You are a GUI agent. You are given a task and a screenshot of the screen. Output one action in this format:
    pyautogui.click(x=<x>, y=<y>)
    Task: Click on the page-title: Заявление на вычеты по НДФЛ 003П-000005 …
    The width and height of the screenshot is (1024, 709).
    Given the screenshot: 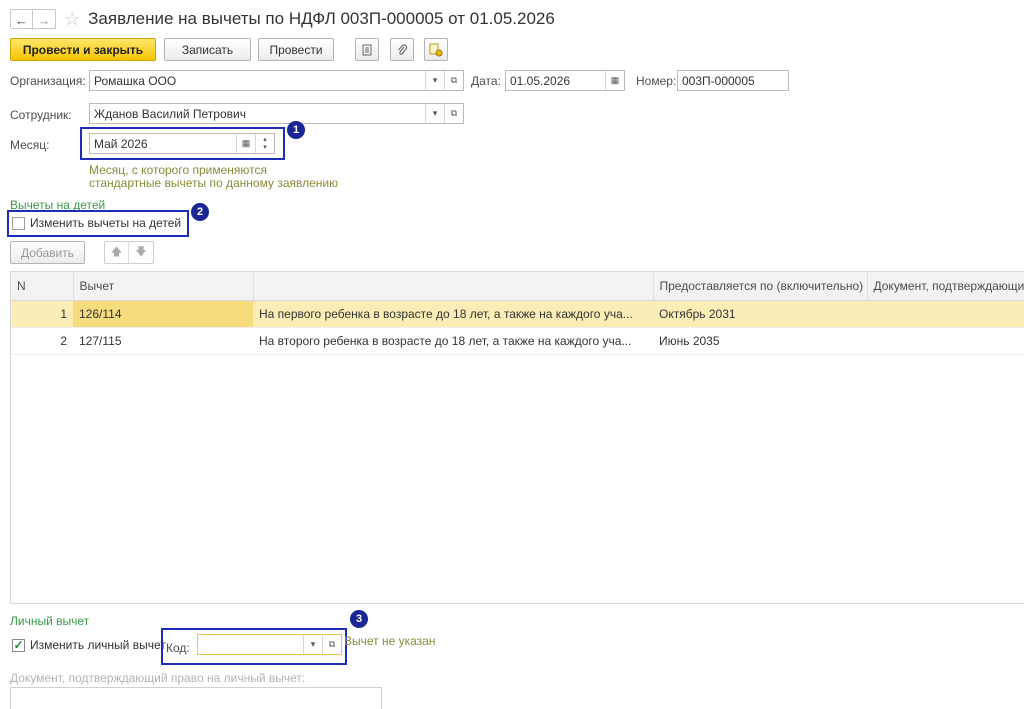 What is the action you would take?
    pyautogui.click(x=321, y=18)
    